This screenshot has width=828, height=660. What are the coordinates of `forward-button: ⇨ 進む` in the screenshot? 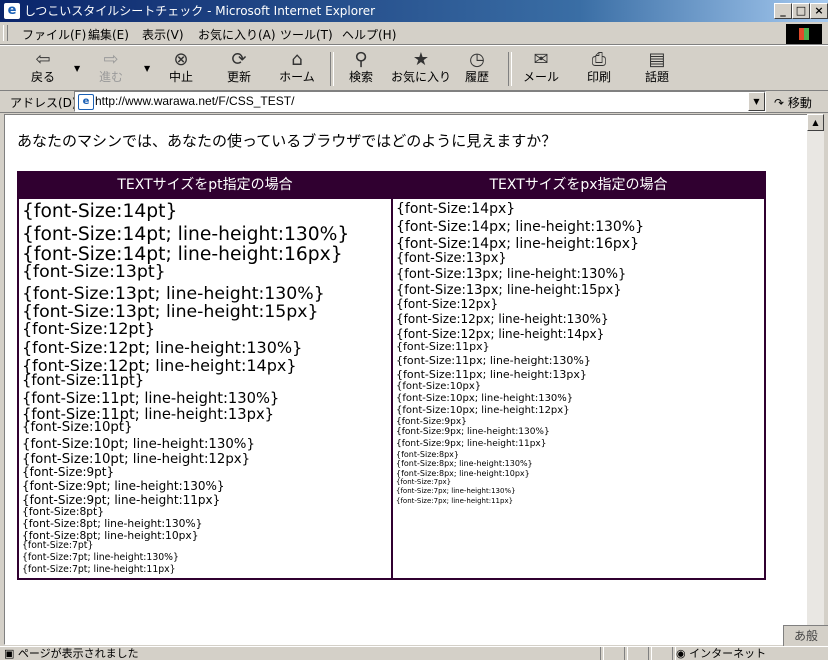 It's located at (111, 69).